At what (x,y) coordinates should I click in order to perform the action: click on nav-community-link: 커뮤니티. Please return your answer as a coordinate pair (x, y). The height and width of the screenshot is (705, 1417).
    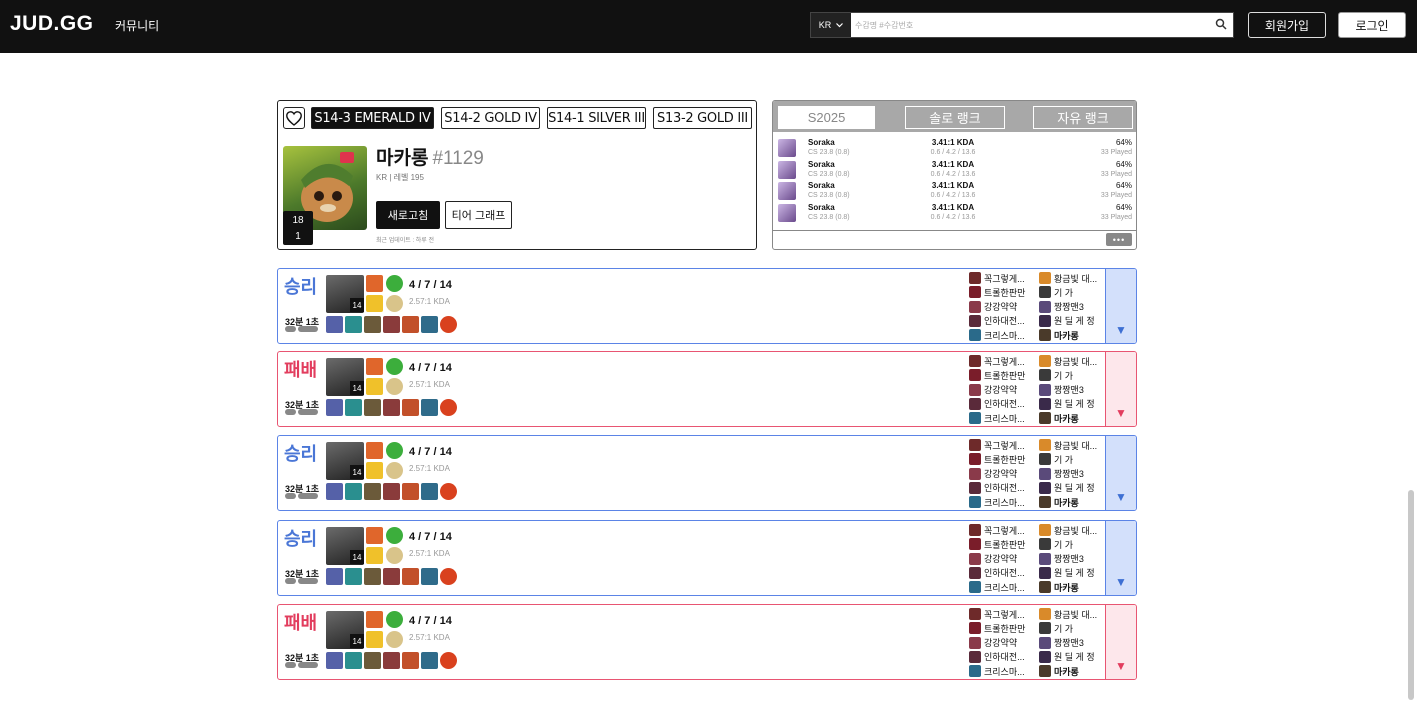
    Looking at the image, I should click on (137, 25).